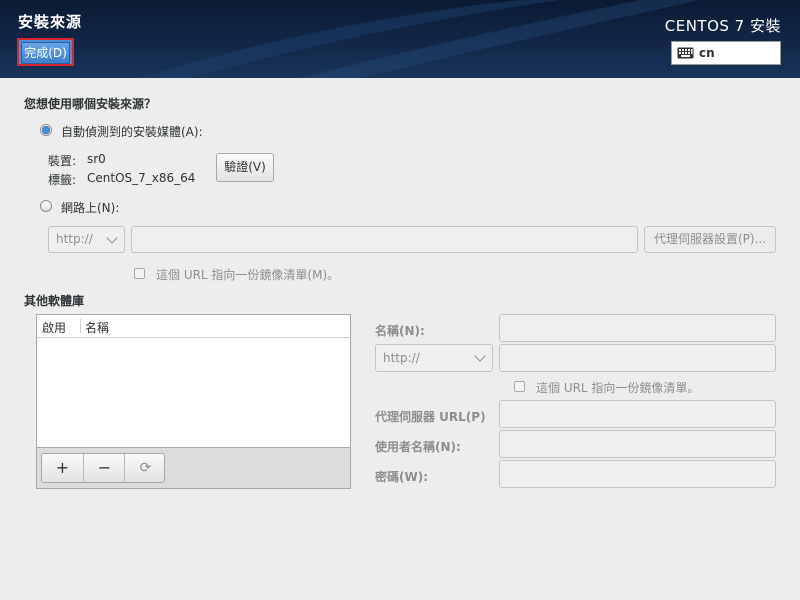 This screenshot has height=600, width=800. Describe the element at coordinates (402, 477) in the screenshot. I see `repo-password-label: 密碼(W):` at that location.